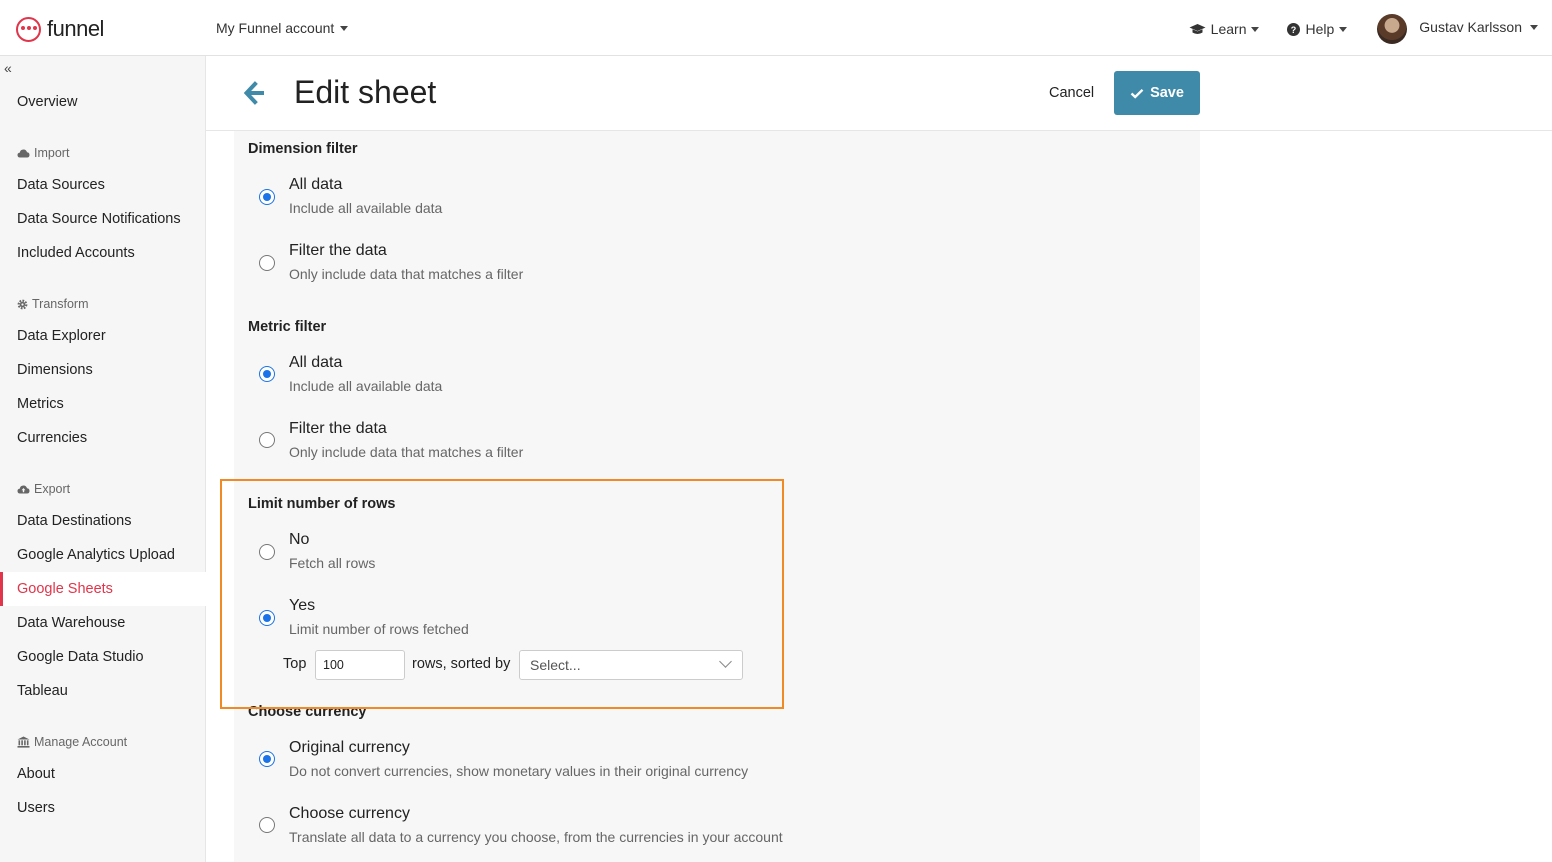  What do you see at coordinates (1137, 93) in the screenshot?
I see `check-icon` at bounding box center [1137, 93].